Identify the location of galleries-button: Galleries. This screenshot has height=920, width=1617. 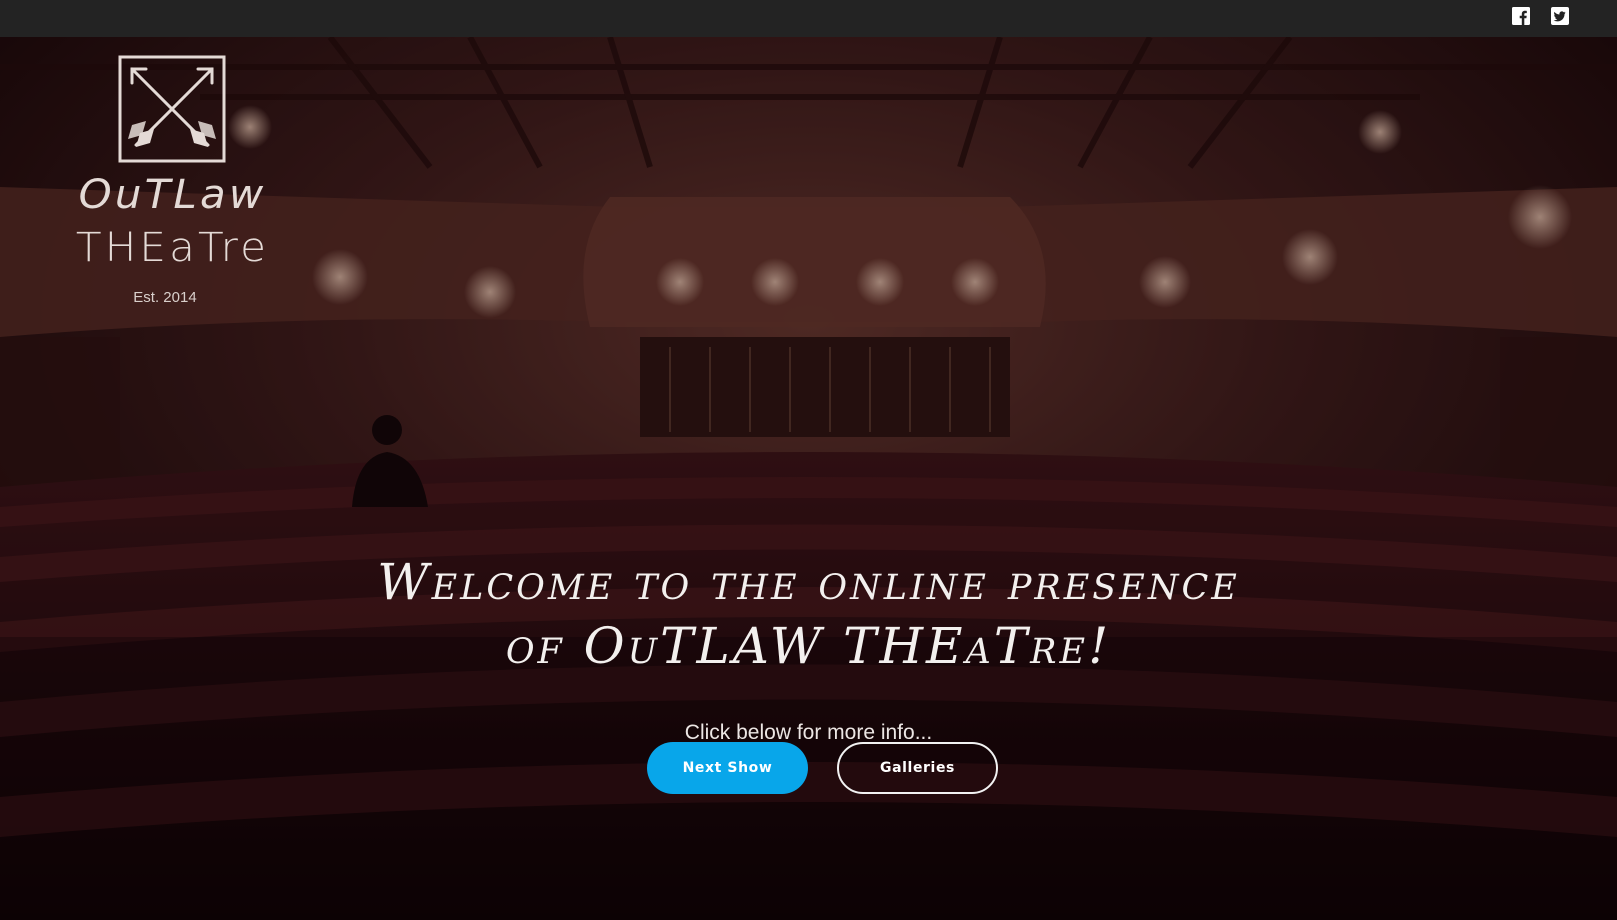
(917, 768).